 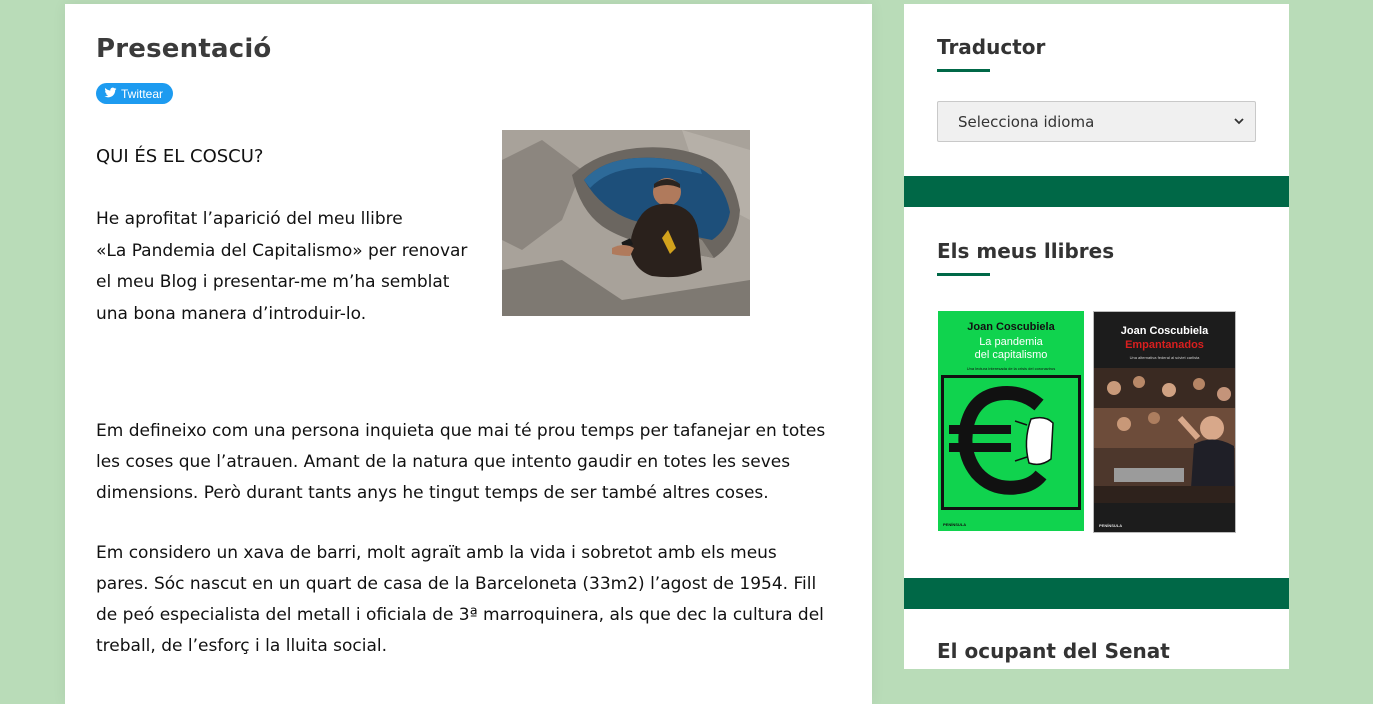 What do you see at coordinates (273, 282) in the screenshot?
I see `intro-line: el meu Blog i presentar-me m’ha semblat` at bounding box center [273, 282].